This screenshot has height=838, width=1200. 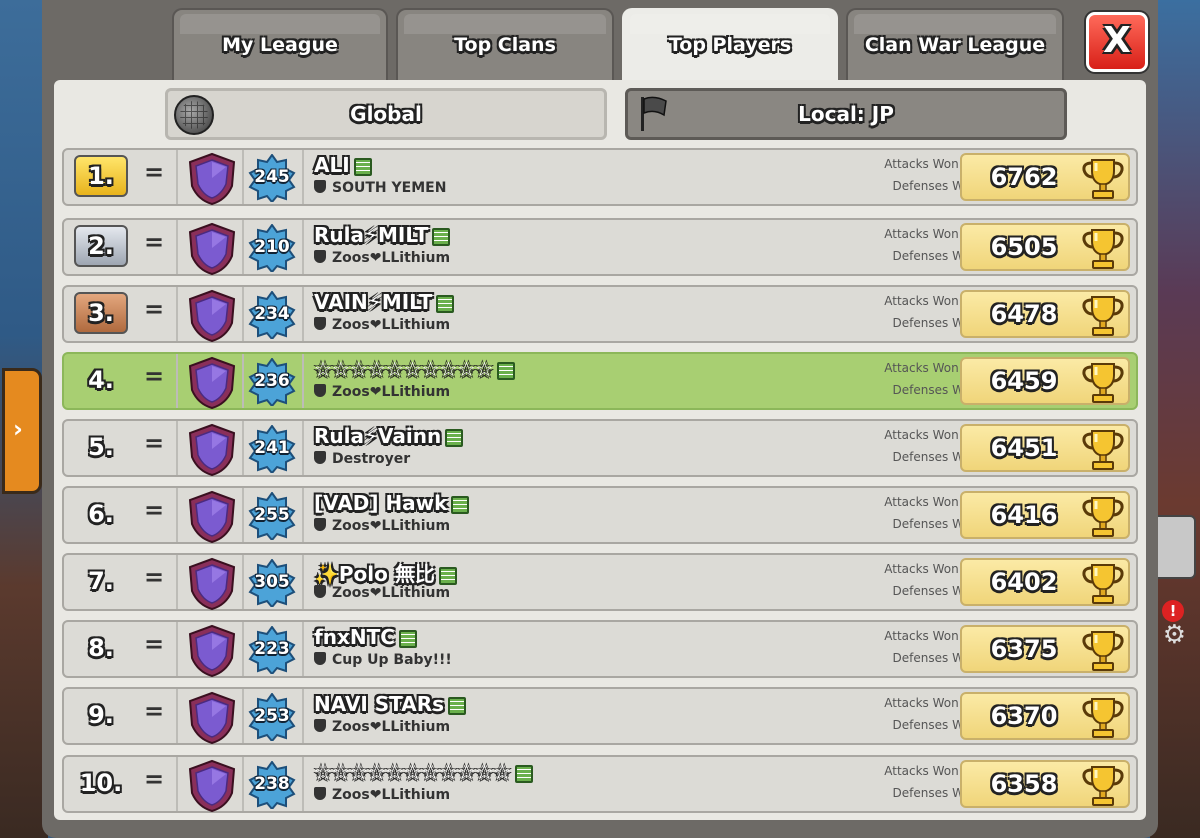 I want to click on rank-badge: 8., so click(x=101, y=648).